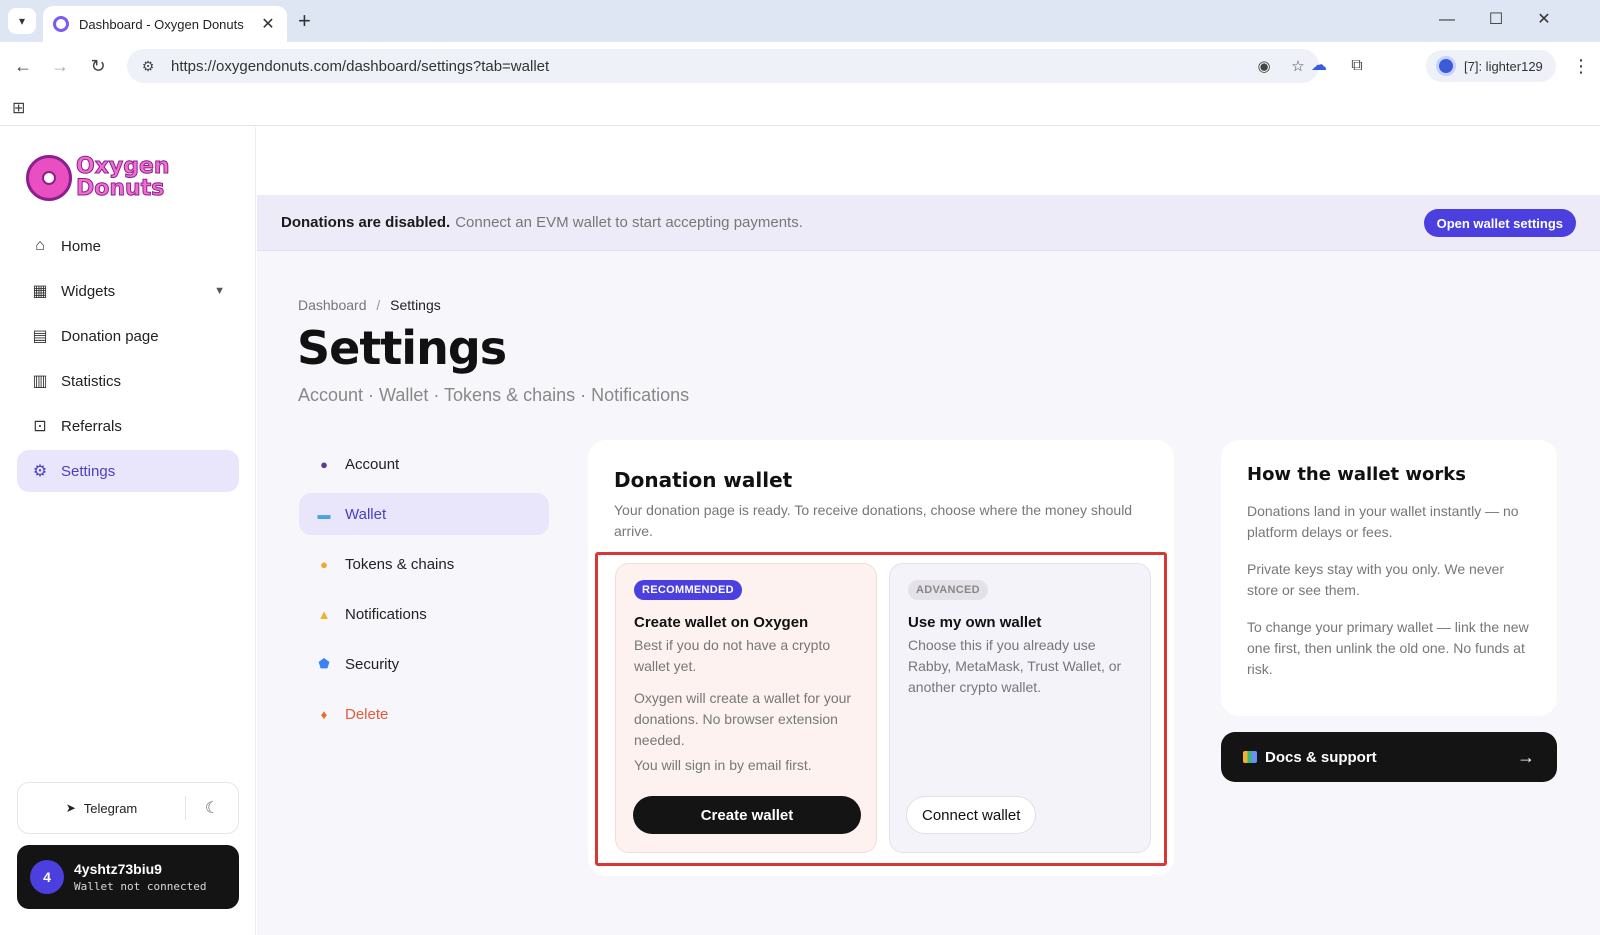  Describe the element at coordinates (88, 291) in the screenshot. I see `sidebar-item-label: Widgets` at that location.